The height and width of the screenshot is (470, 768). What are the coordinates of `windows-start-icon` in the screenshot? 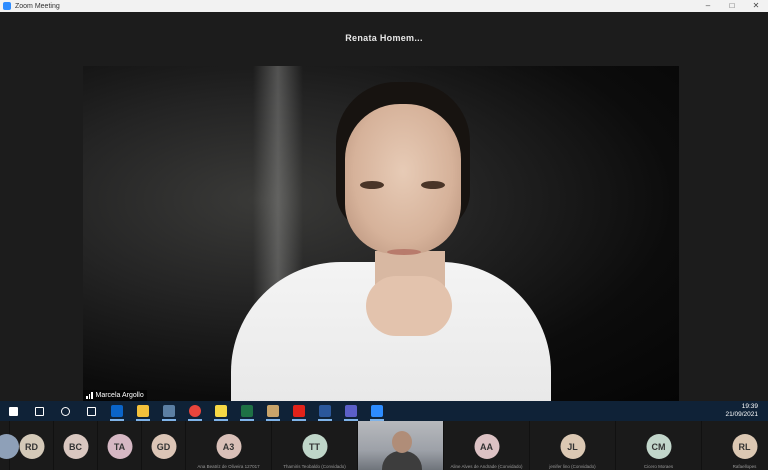 It's located at (13, 411).